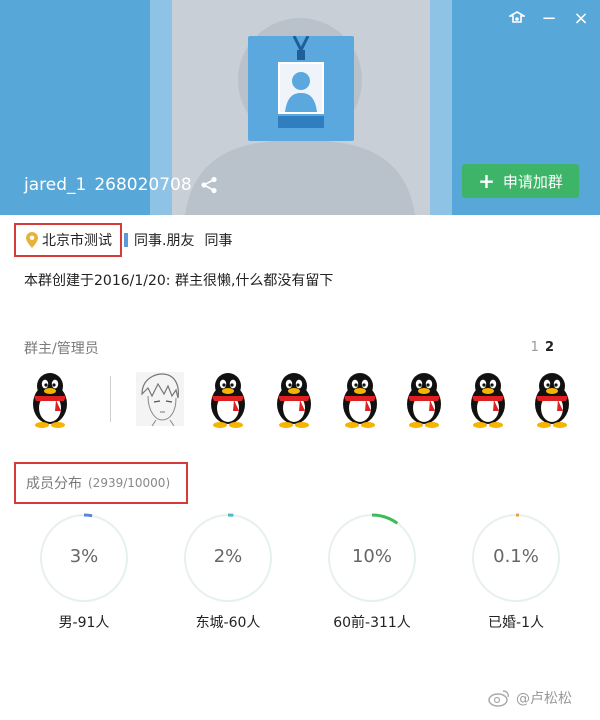  What do you see at coordinates (516, 572) in the screenshot?
I see `stat-card-marital: 0.1% 已婚-1人` at bounding box center [516, 572].